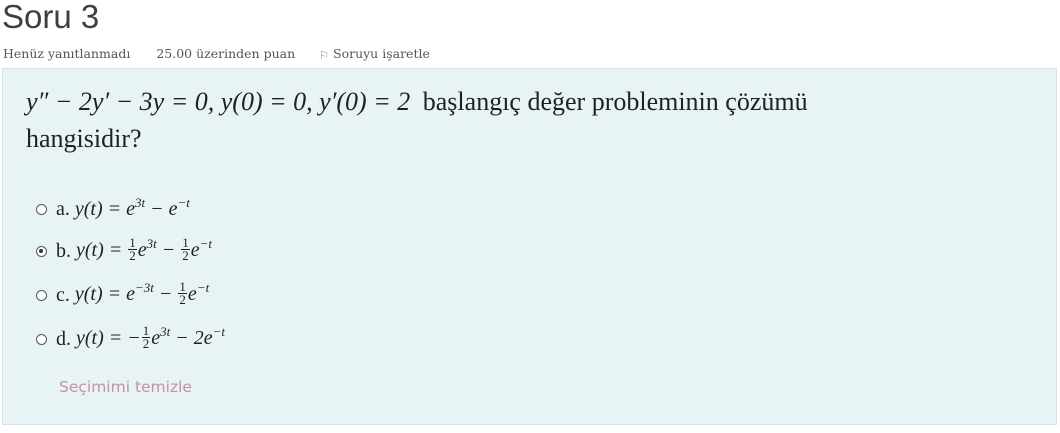 This screenshot has width=1060, height=433. What do you see at coordinates (51, 17) in the screenshot?
I see `question-title: Soru 3` at bounding box center [51, 17].